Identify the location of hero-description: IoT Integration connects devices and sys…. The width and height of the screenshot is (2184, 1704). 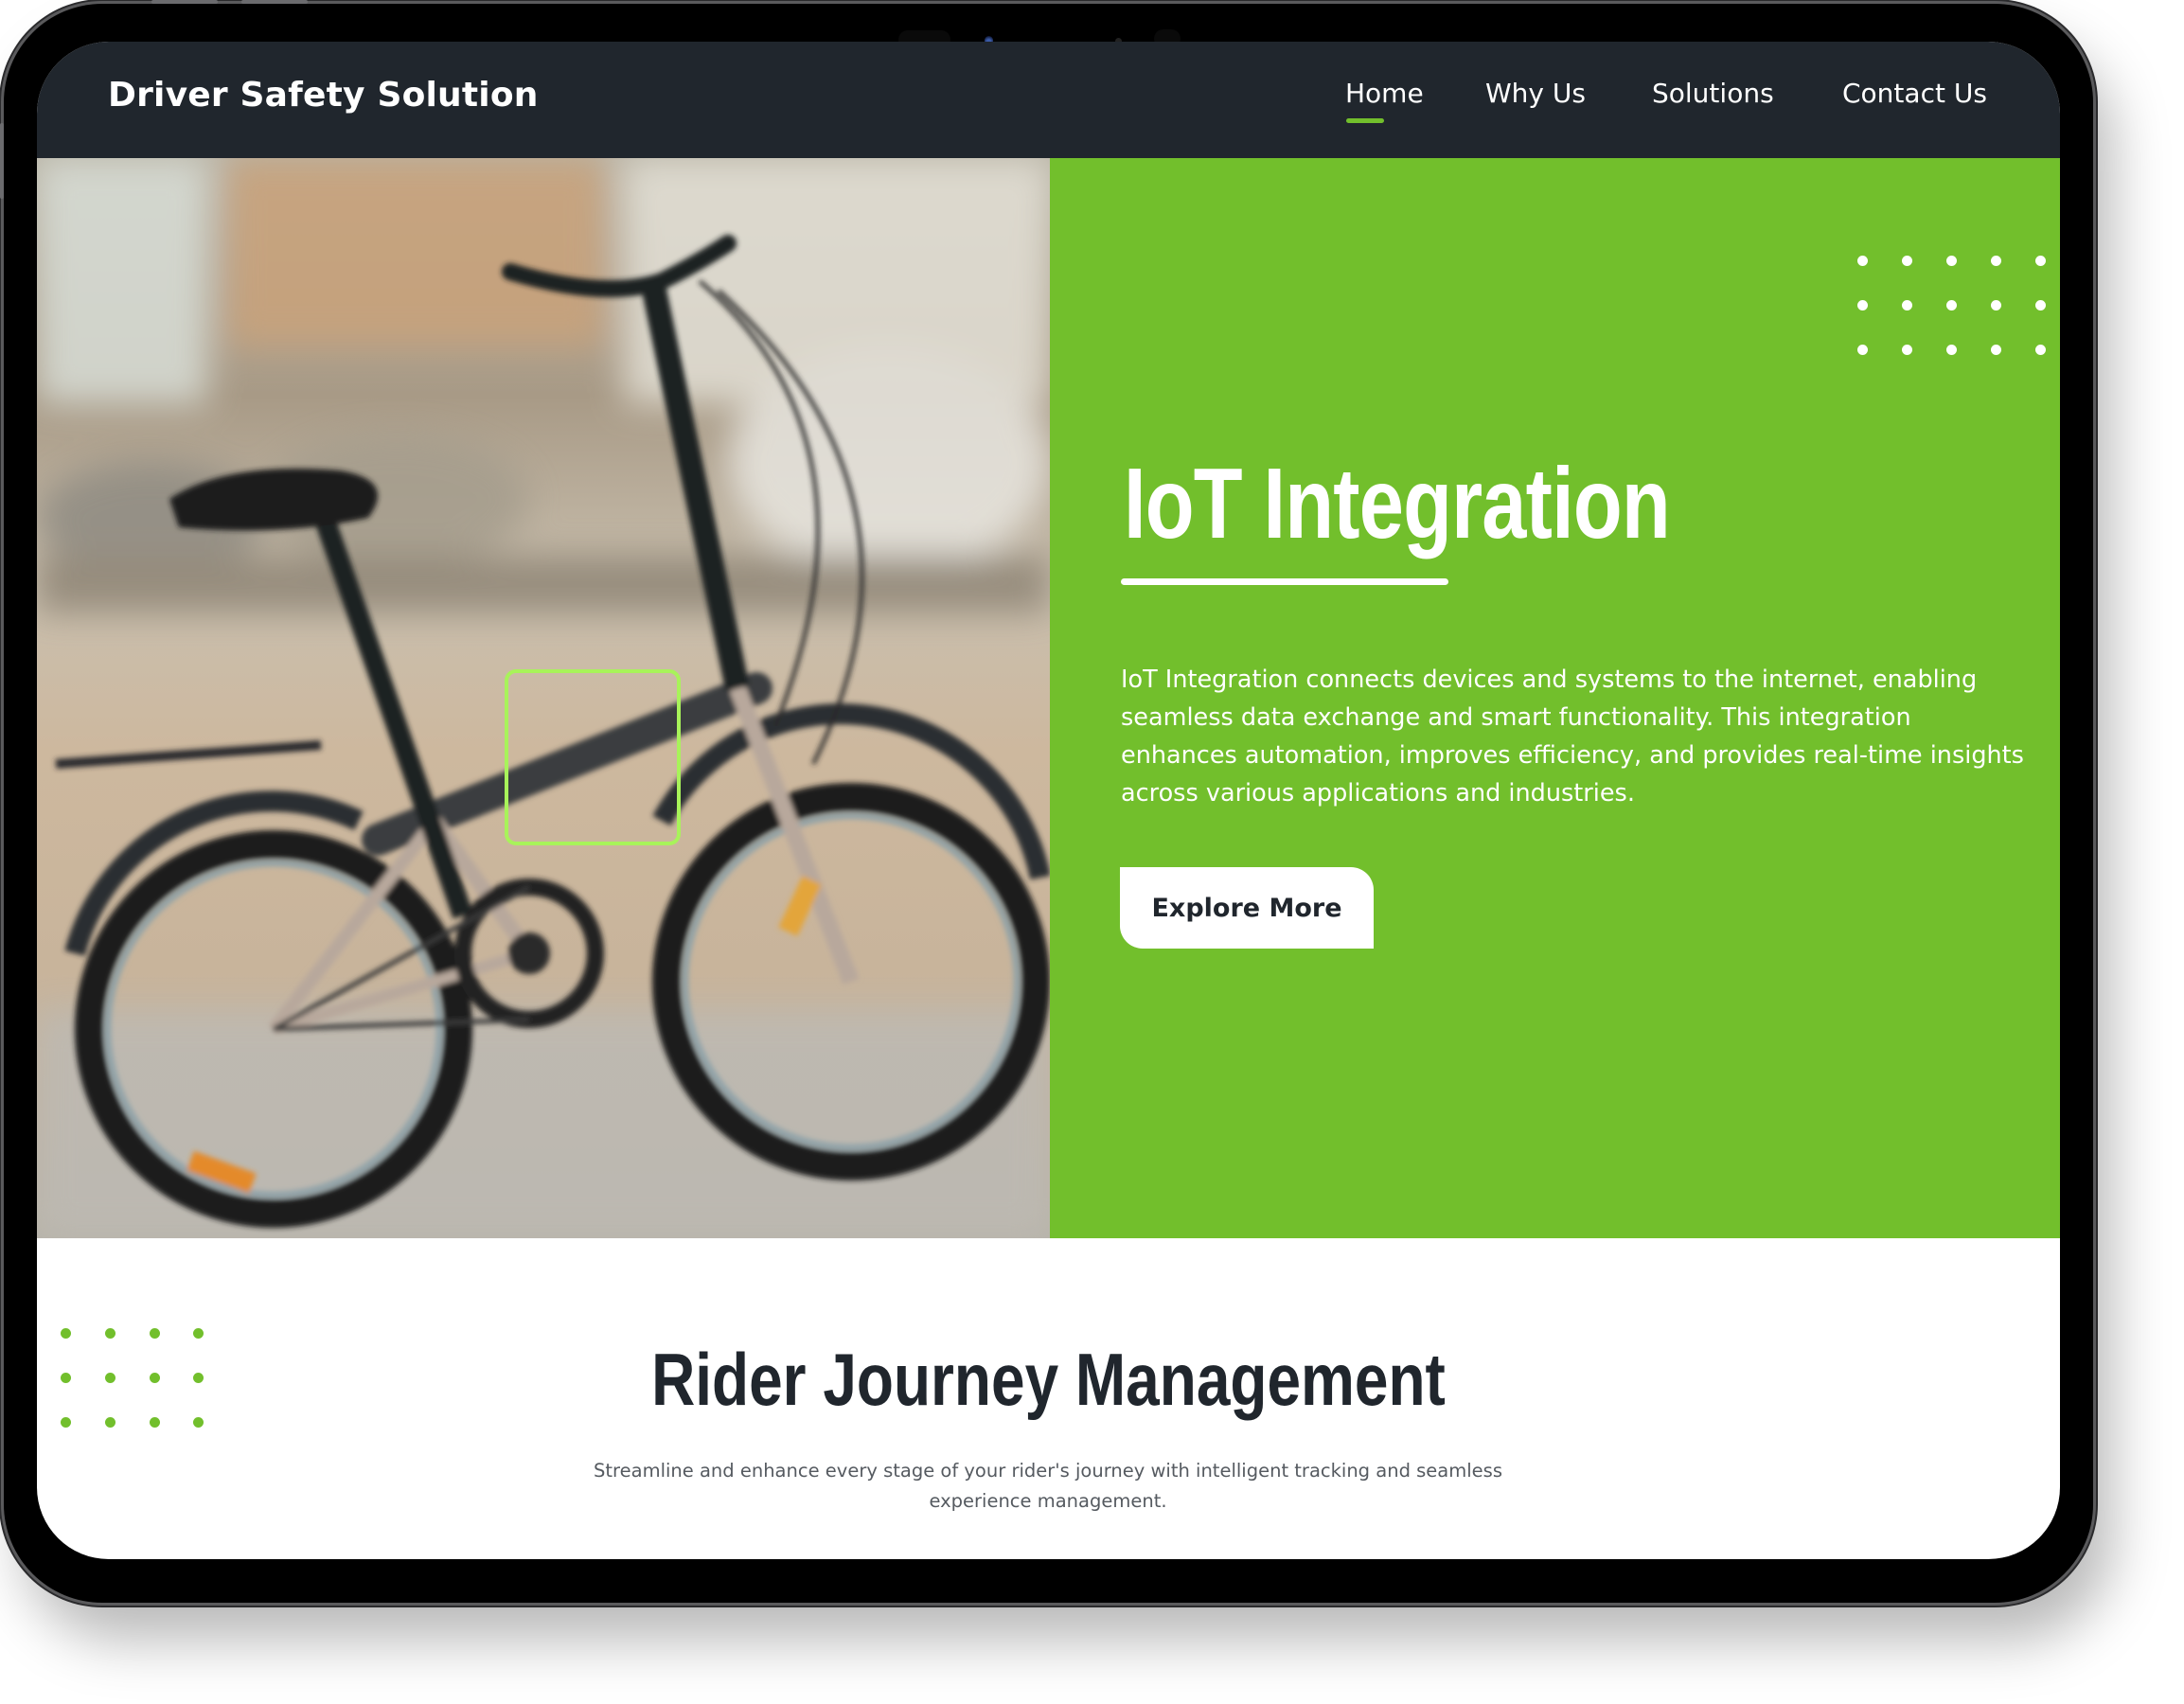
(1572, 737).